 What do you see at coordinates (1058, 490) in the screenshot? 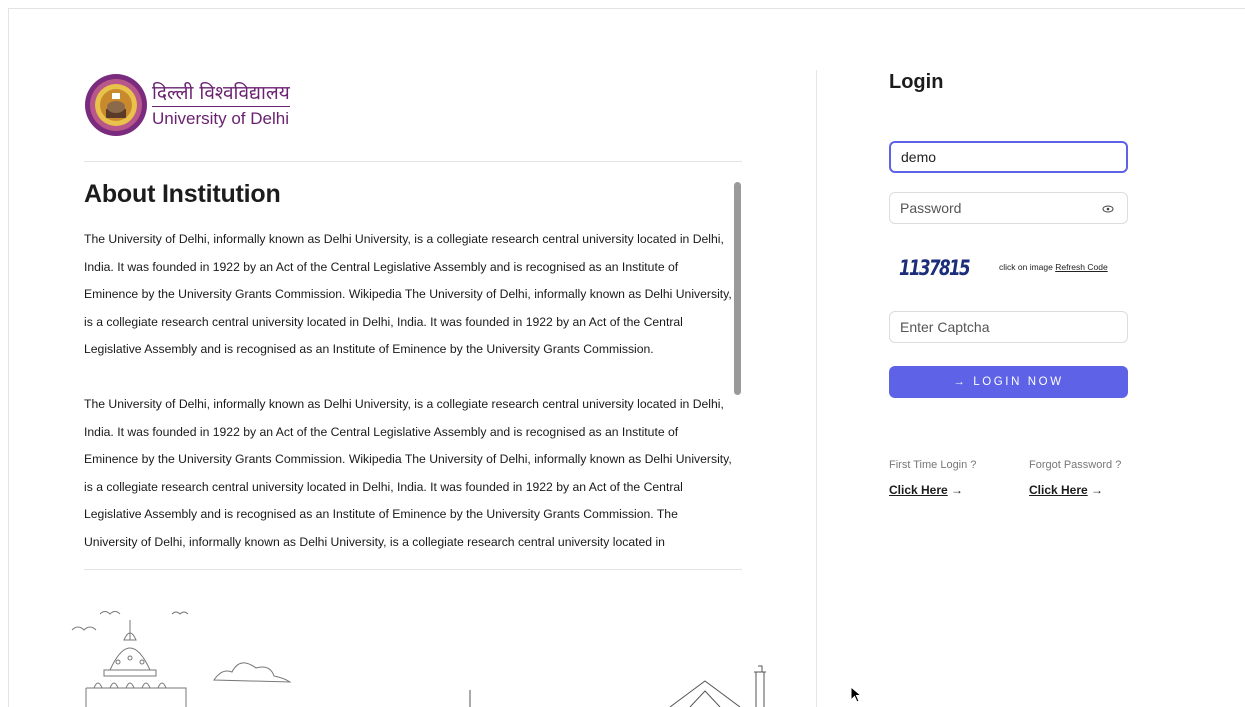
I see `forgot-link-text: Click Here` at bounding box center [1058, 490].